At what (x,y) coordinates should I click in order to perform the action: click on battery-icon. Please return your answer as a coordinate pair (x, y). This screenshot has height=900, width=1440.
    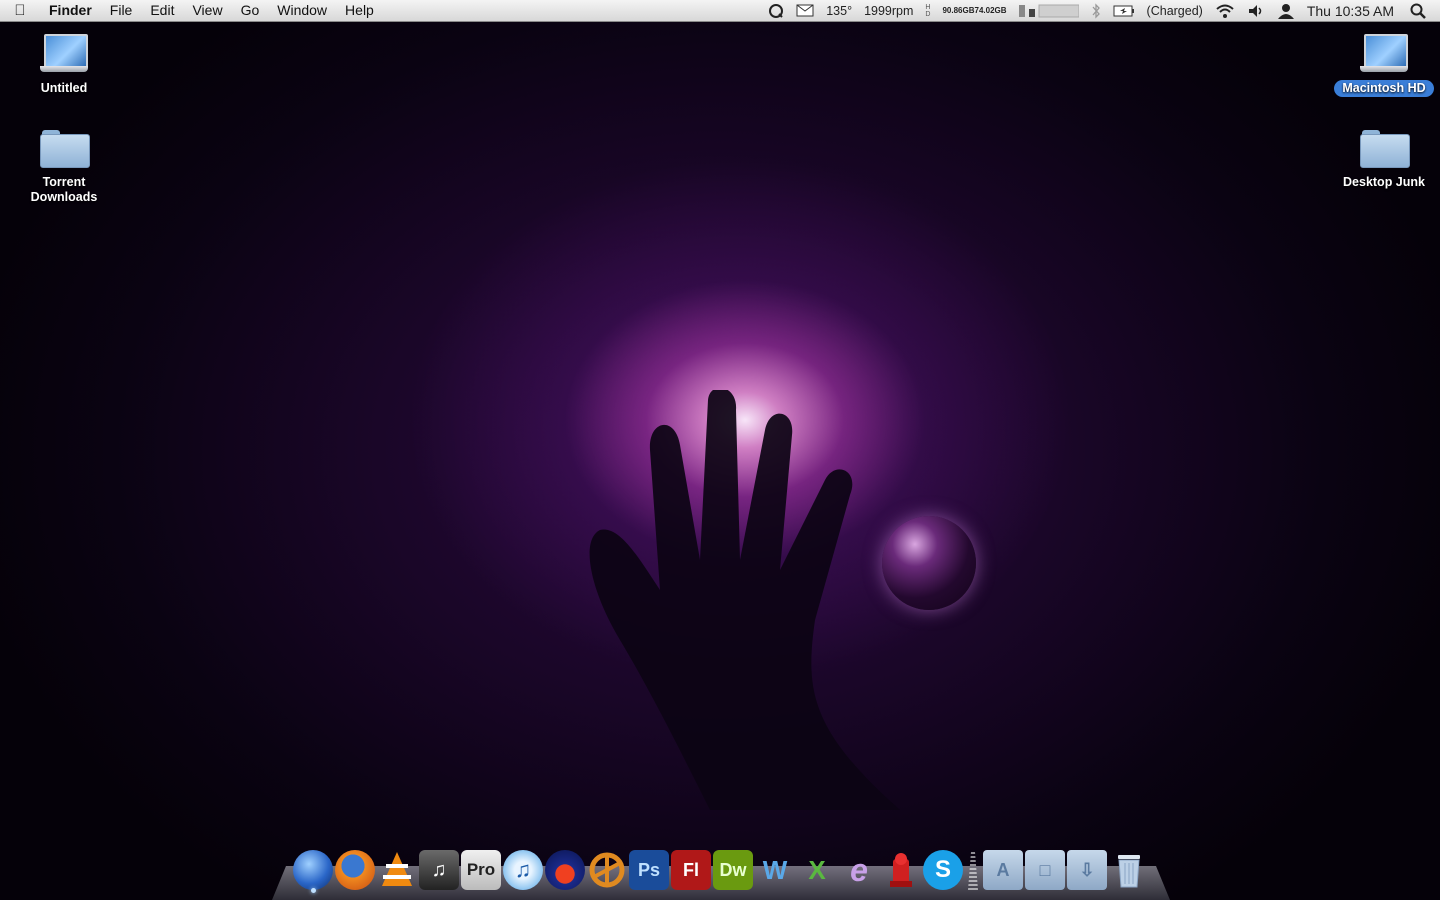
    Looking at the image, I should click on (1124, 11).